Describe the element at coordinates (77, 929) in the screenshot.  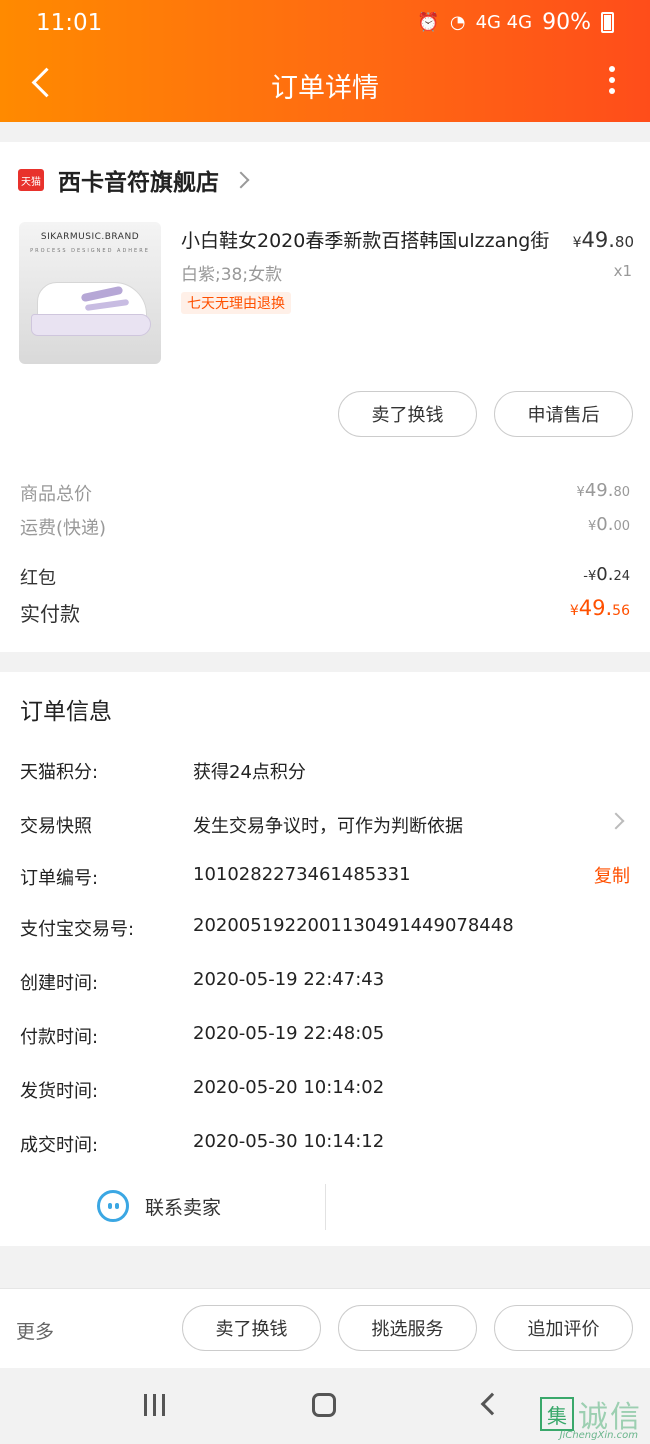
I see `info-label: 支付宝交易号:` at that location.